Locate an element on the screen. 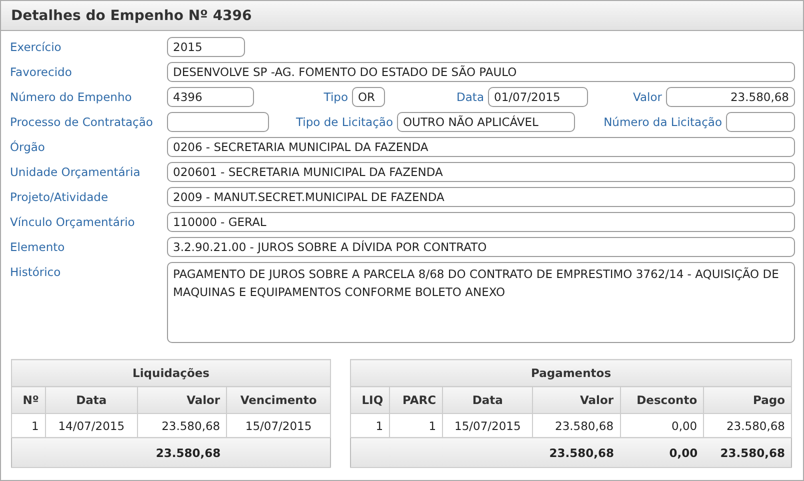 The width and height of the screenshot is (804, 481). field-label: Projeto/Atividade is located at coordinates (60, 196).